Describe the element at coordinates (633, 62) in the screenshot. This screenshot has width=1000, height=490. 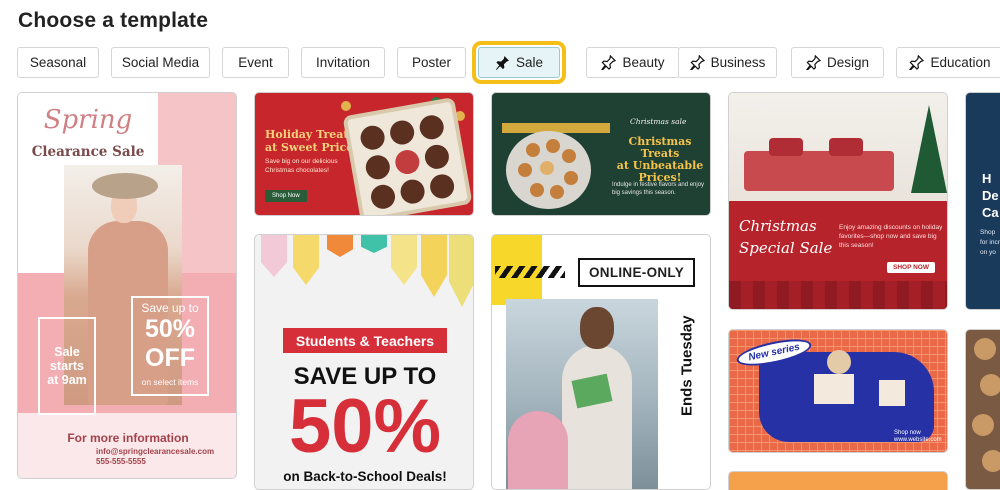
I see `chip-beauty: Beauty` at that location.